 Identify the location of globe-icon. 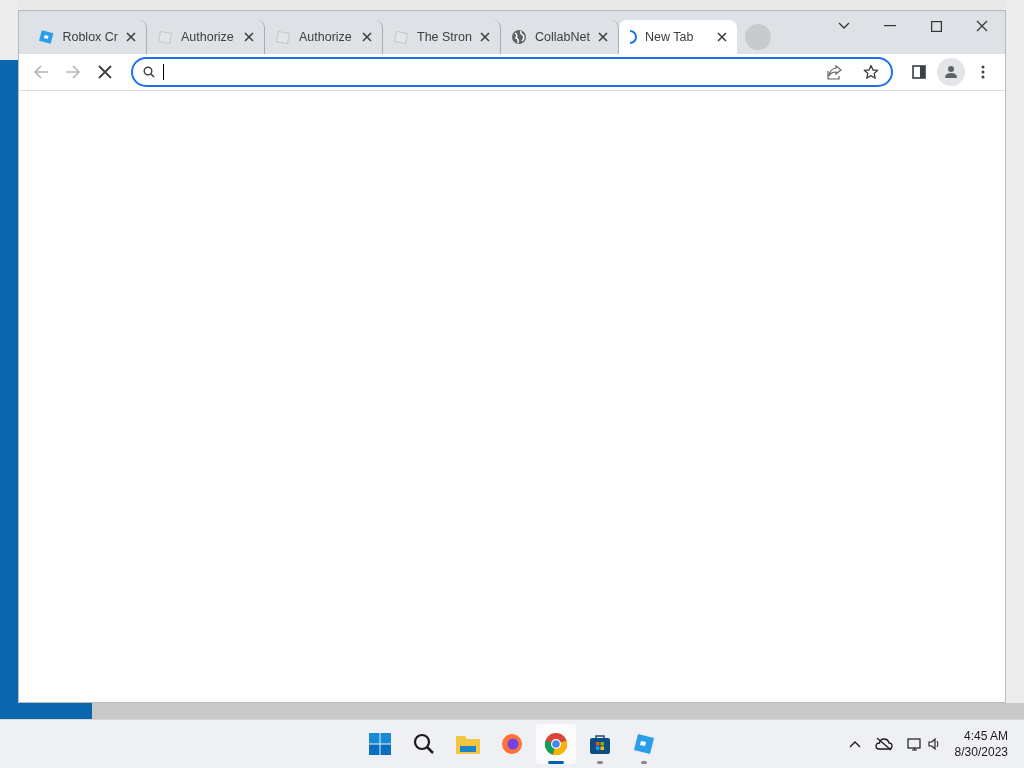
(519, 37).